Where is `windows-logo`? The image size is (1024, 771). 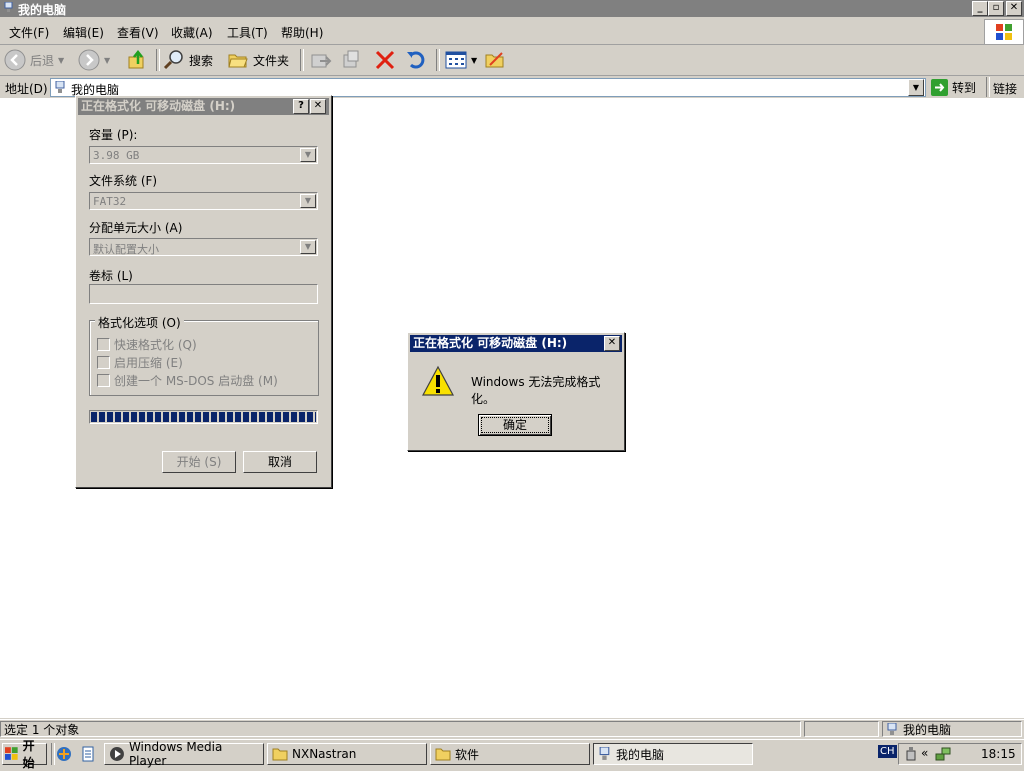
windows-logo is located at coordinates (1004, 32).